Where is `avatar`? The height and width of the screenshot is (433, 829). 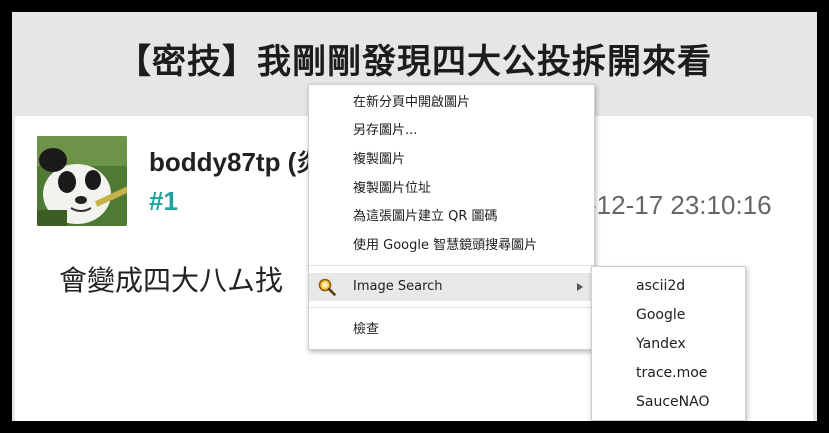 avatar is located at coordinates (82, 181).